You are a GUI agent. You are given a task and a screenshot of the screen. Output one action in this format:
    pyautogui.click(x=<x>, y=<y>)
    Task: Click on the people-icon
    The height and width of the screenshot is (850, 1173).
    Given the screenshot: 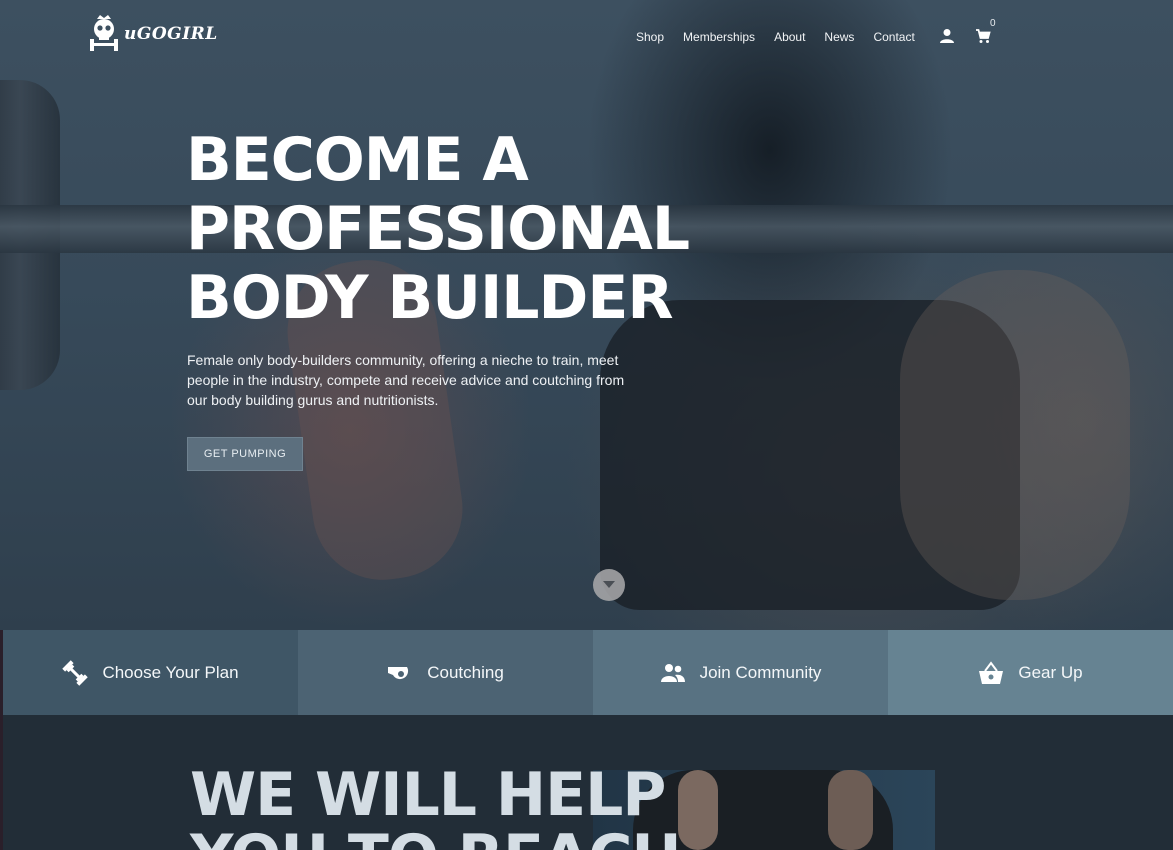 What is the action you would take?
    pyautogui.click(x=672, y=672)
    